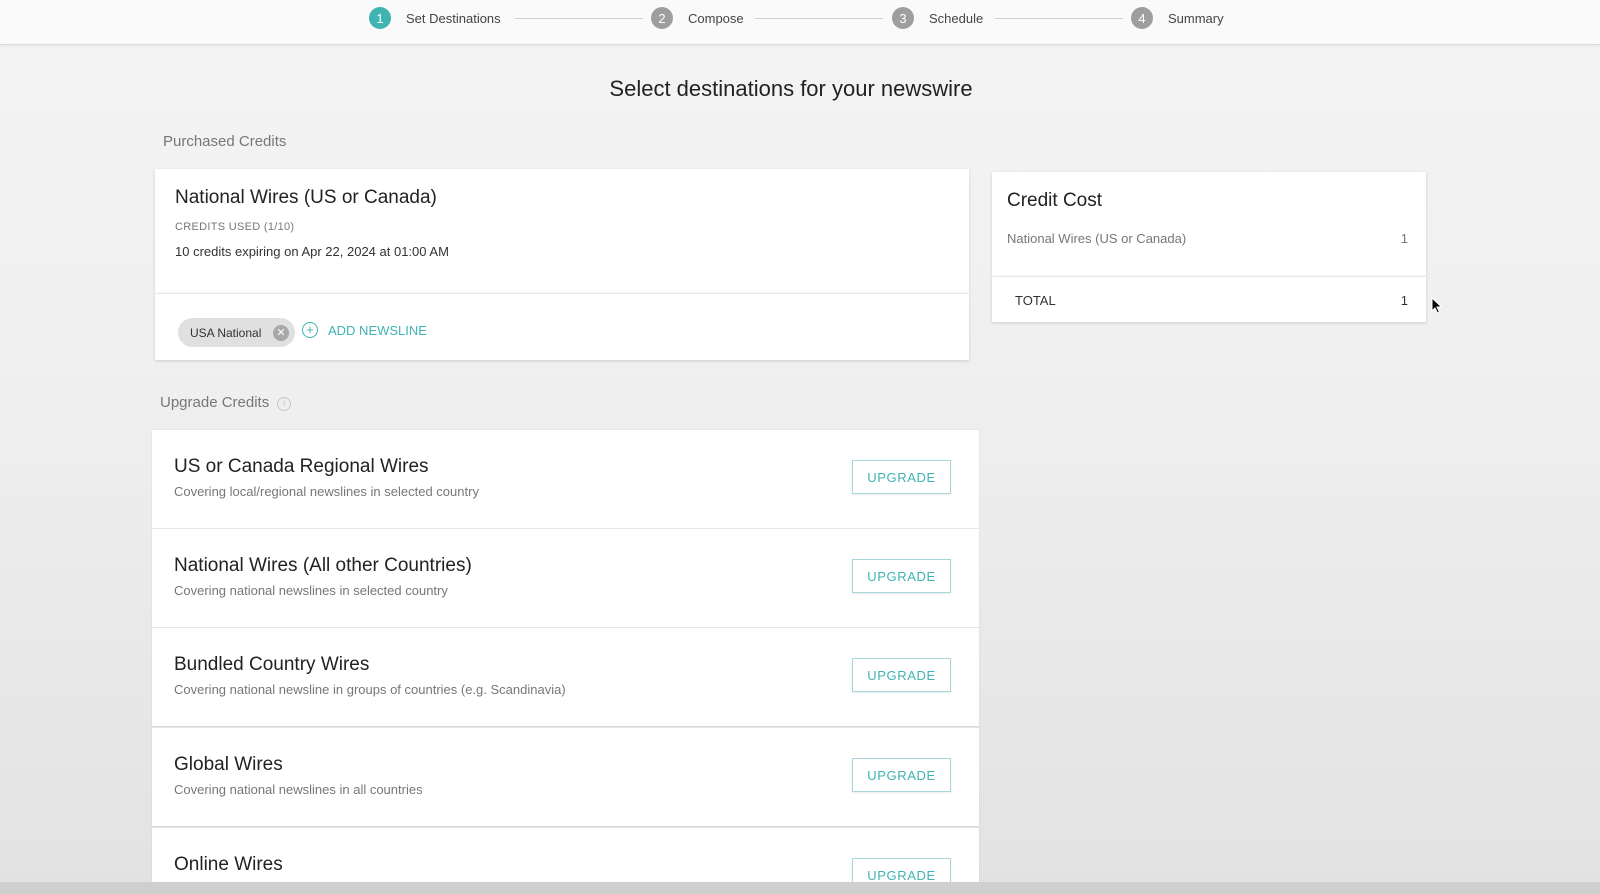  What do you see at coordinates (301, 466) in the screenshot?
I see `upgrade-row-title: US or Canada Regional Wires` at bounding box center [301, 466].